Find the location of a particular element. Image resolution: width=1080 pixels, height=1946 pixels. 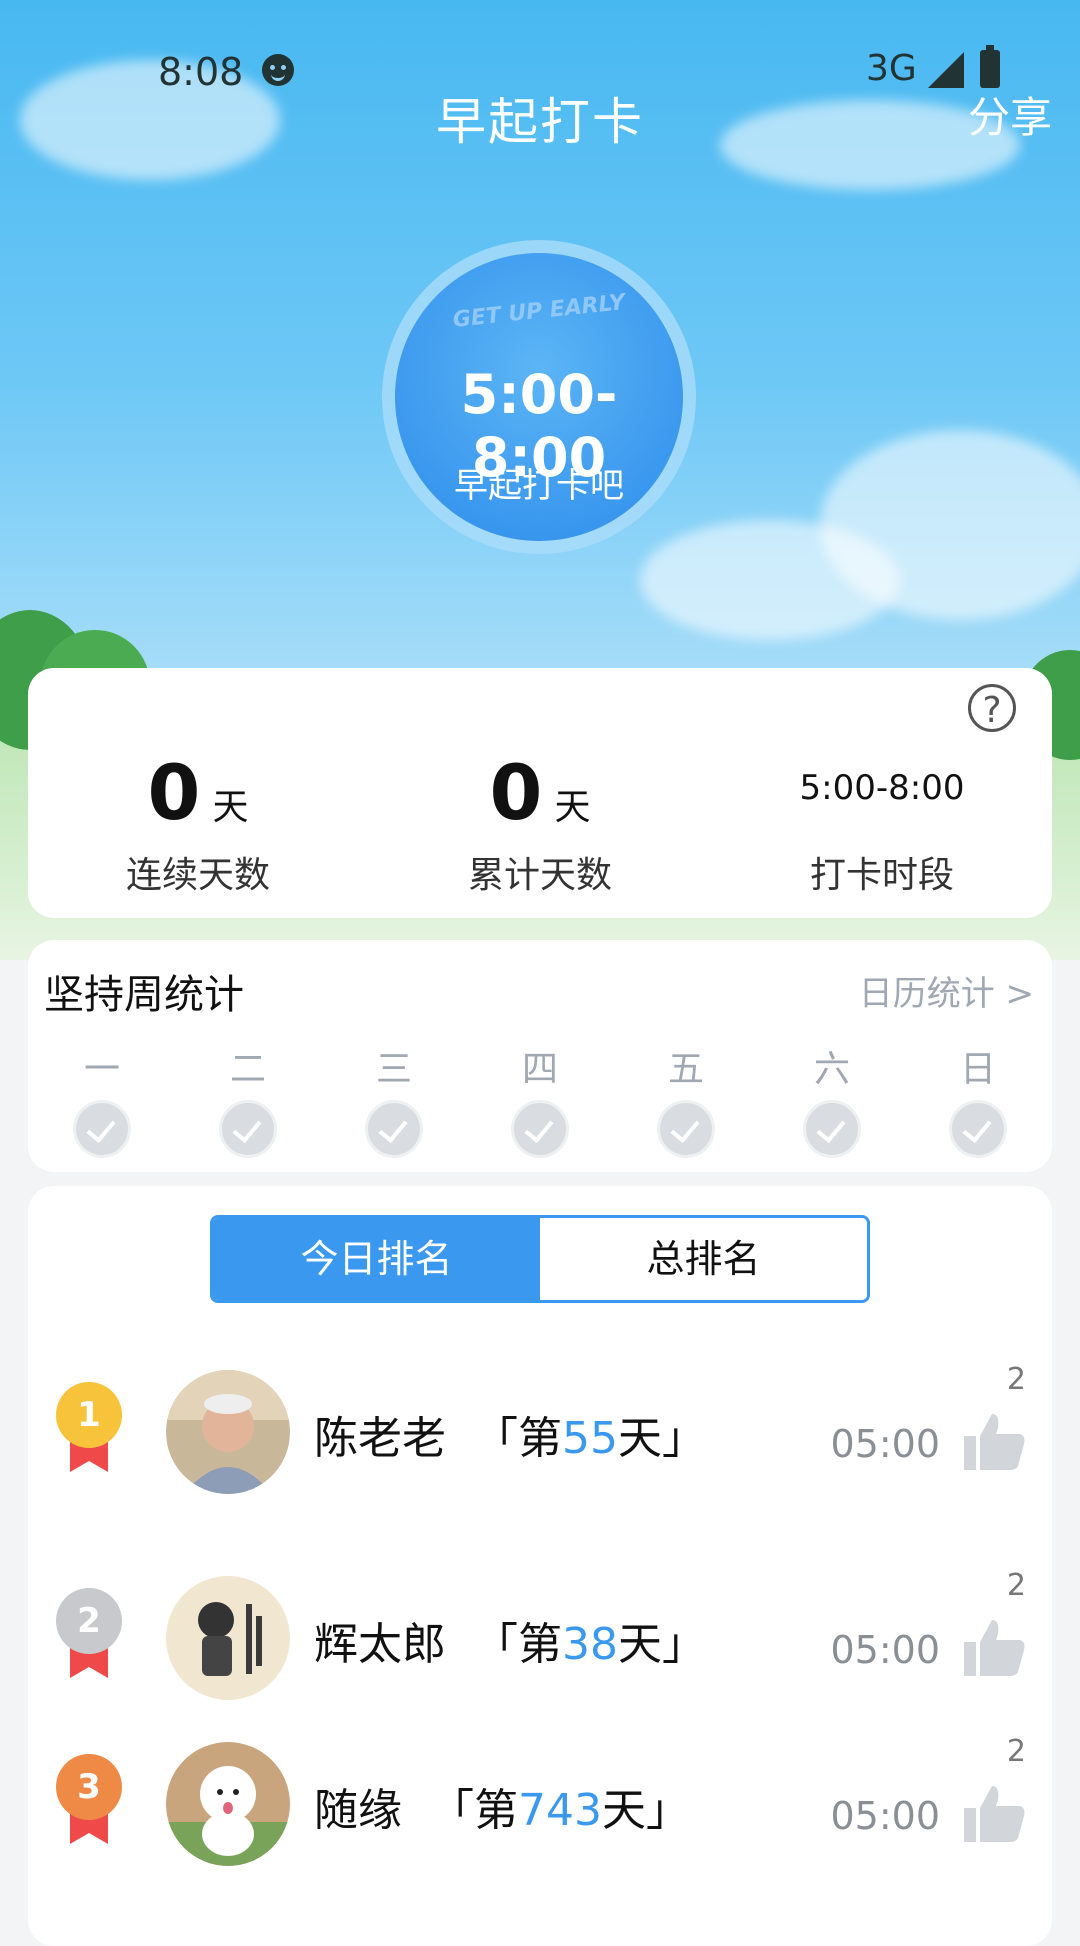

weekday-label: 一 is located at coordinates (101, 1069).